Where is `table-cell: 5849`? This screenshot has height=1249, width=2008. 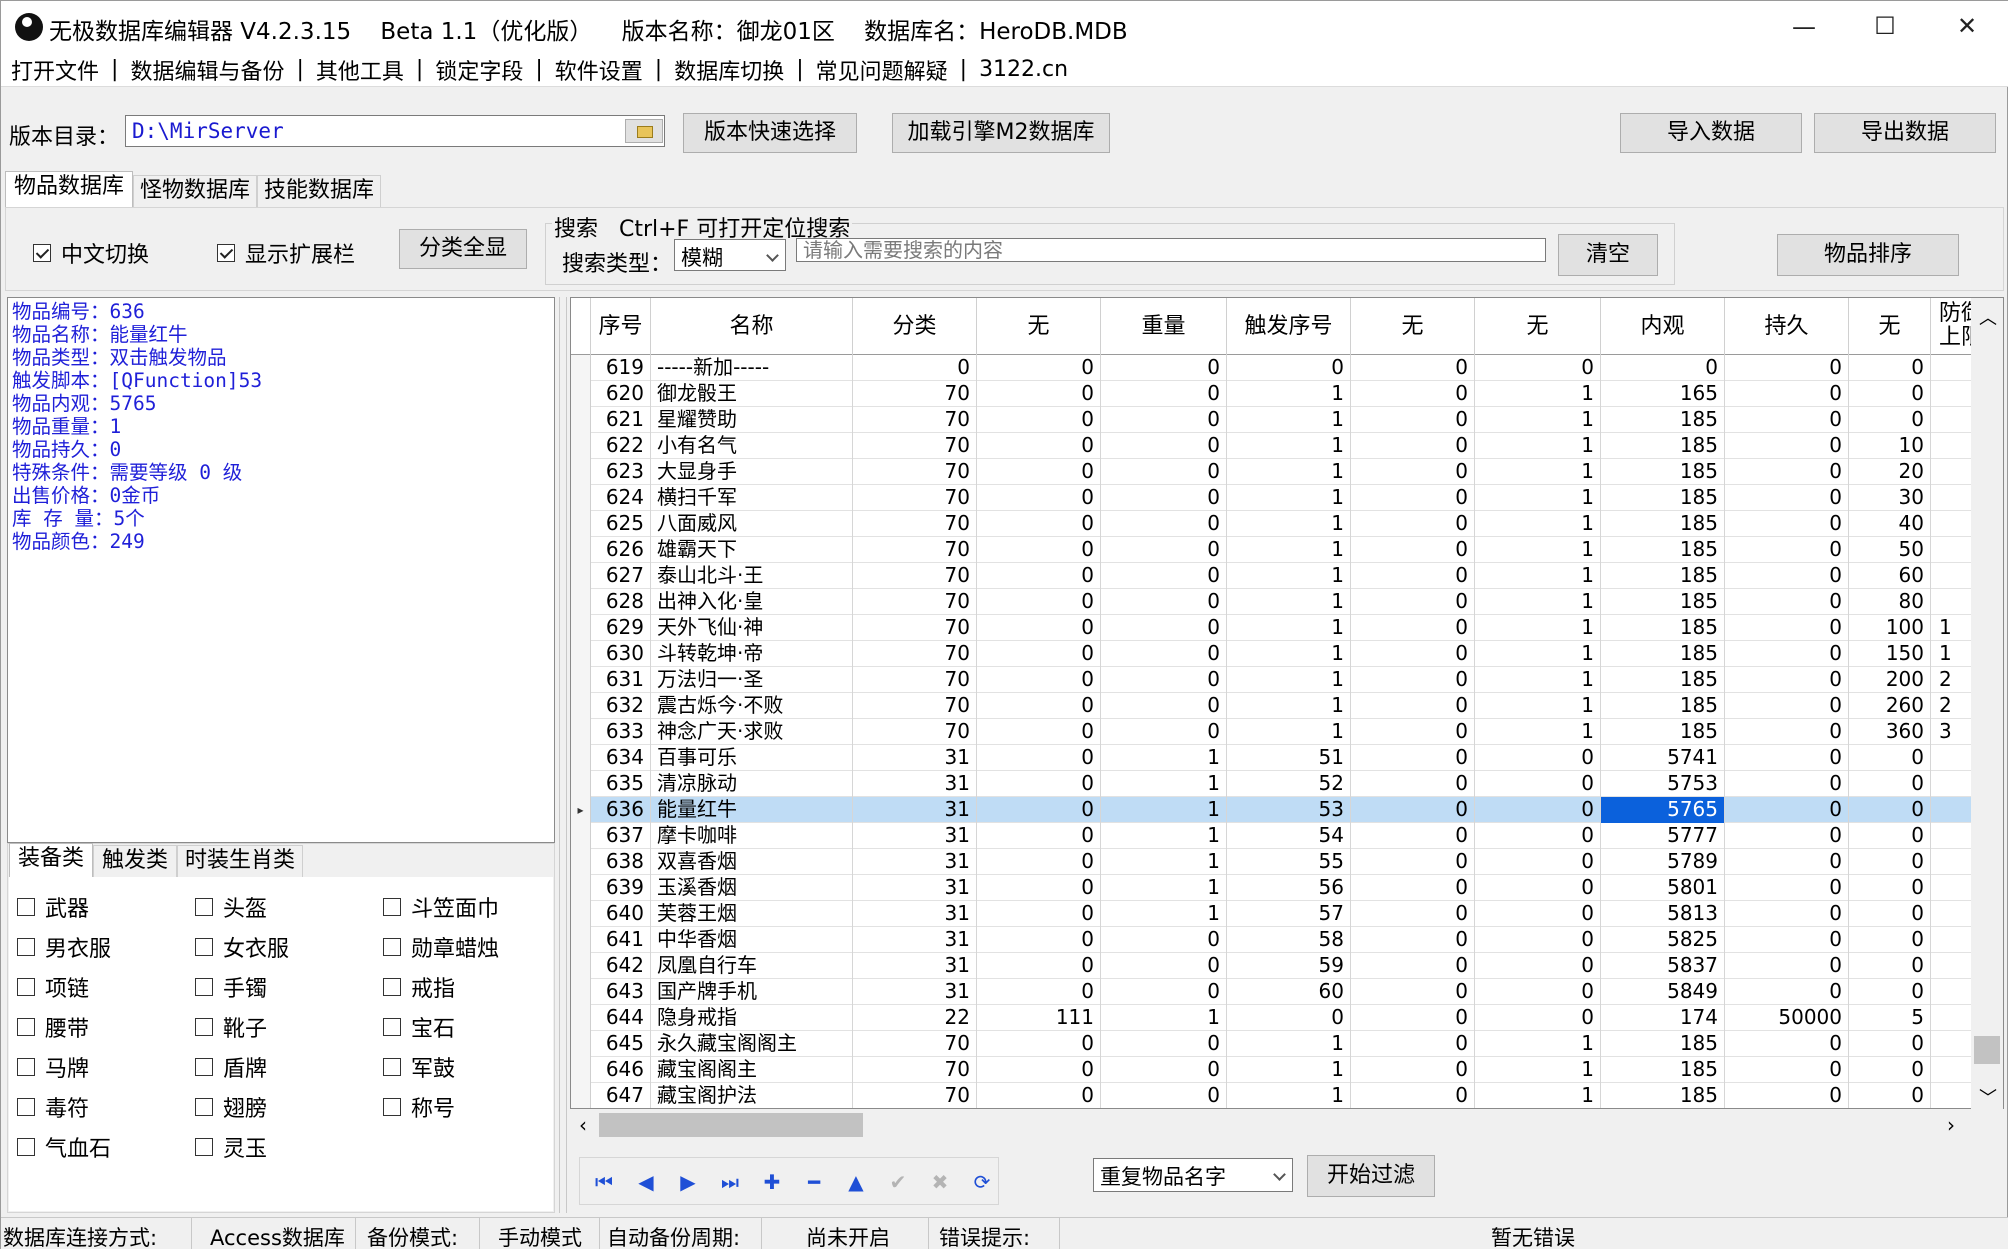 table-cell: 5849 is located at coordinates (1663, 992).